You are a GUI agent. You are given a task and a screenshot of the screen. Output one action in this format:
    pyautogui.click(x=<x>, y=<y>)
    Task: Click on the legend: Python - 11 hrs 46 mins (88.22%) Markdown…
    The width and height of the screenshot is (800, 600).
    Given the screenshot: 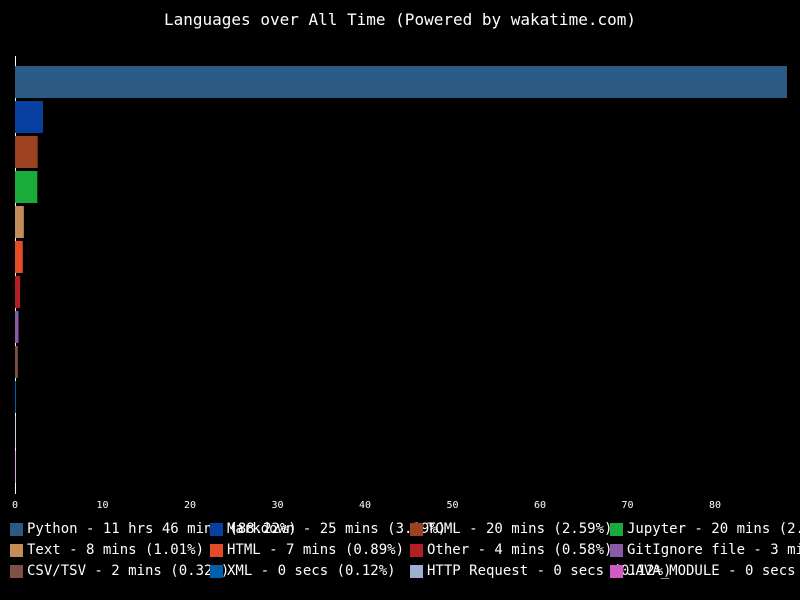 What is the action you would take?
    pyautogui.click(x=405, y=560)
    